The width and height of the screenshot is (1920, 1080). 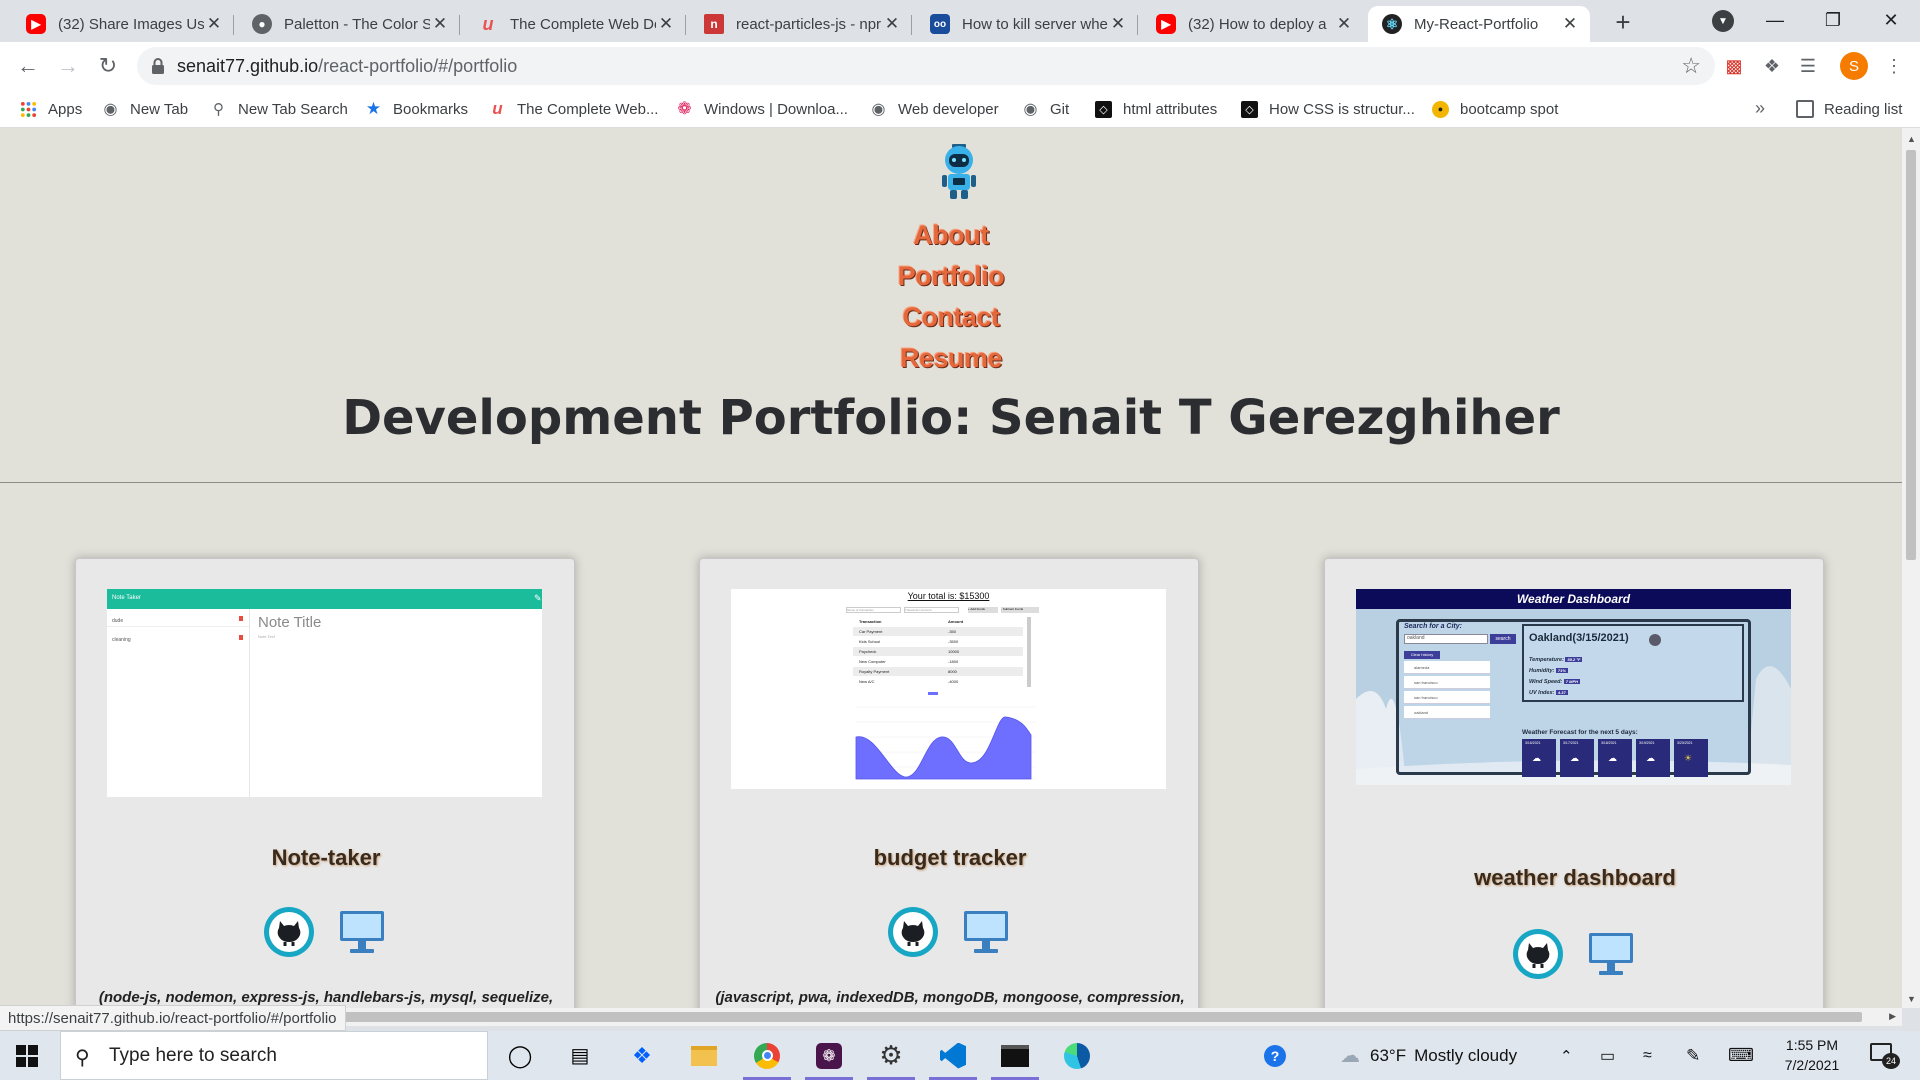 What do you see at coordinates (1566, 1055) in the screenshot?
I see `show-hidden-icons-icon: ⌃` at bounding box center [1566, 1055].